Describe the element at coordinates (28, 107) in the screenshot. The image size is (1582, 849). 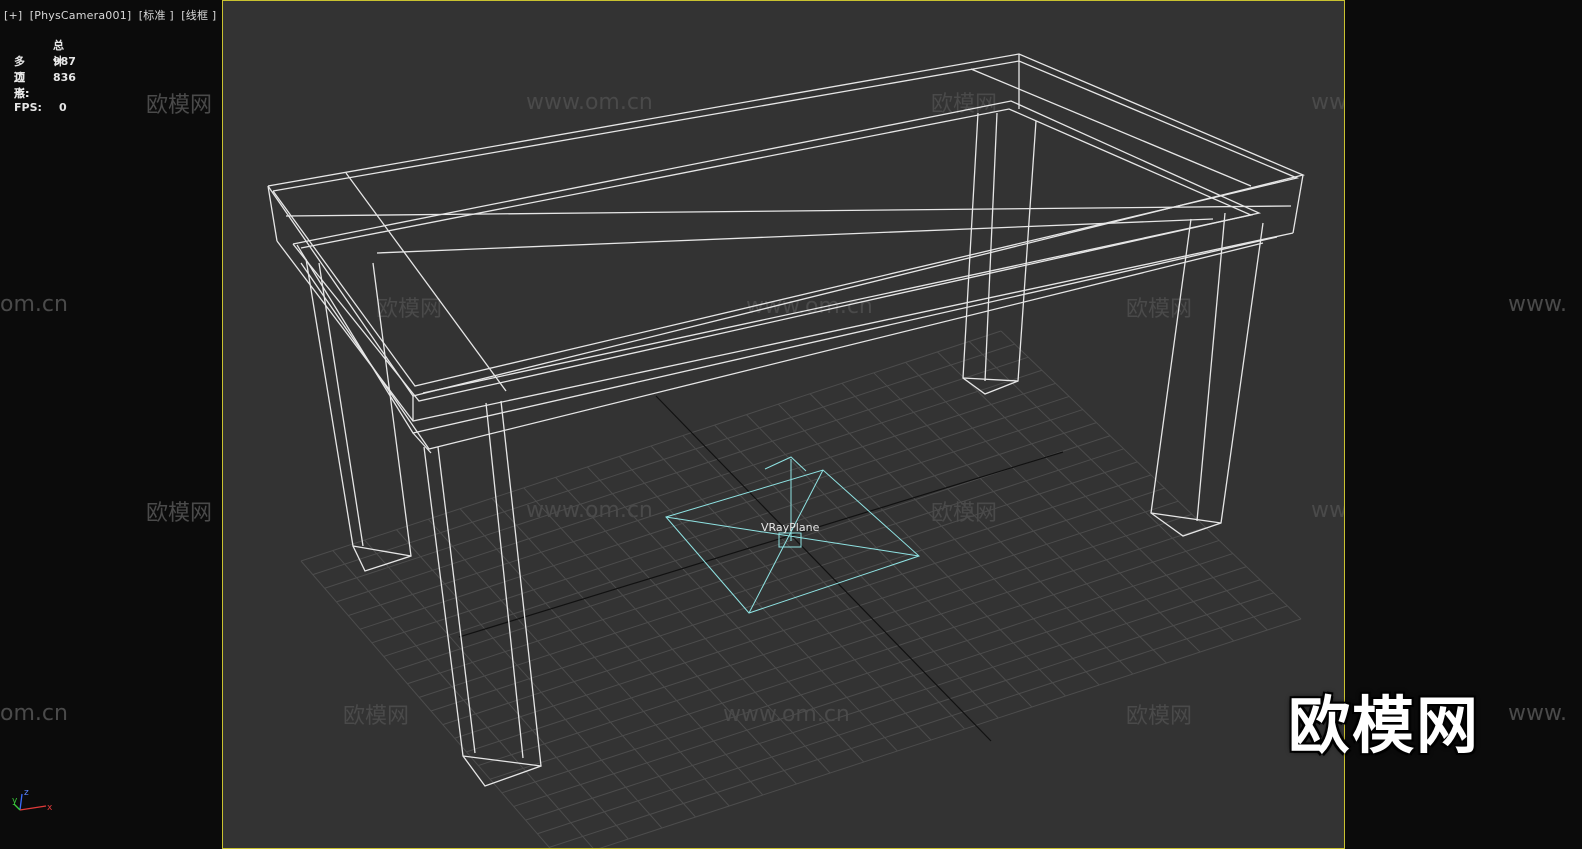
I see `fps-label: FPS:` at that location.